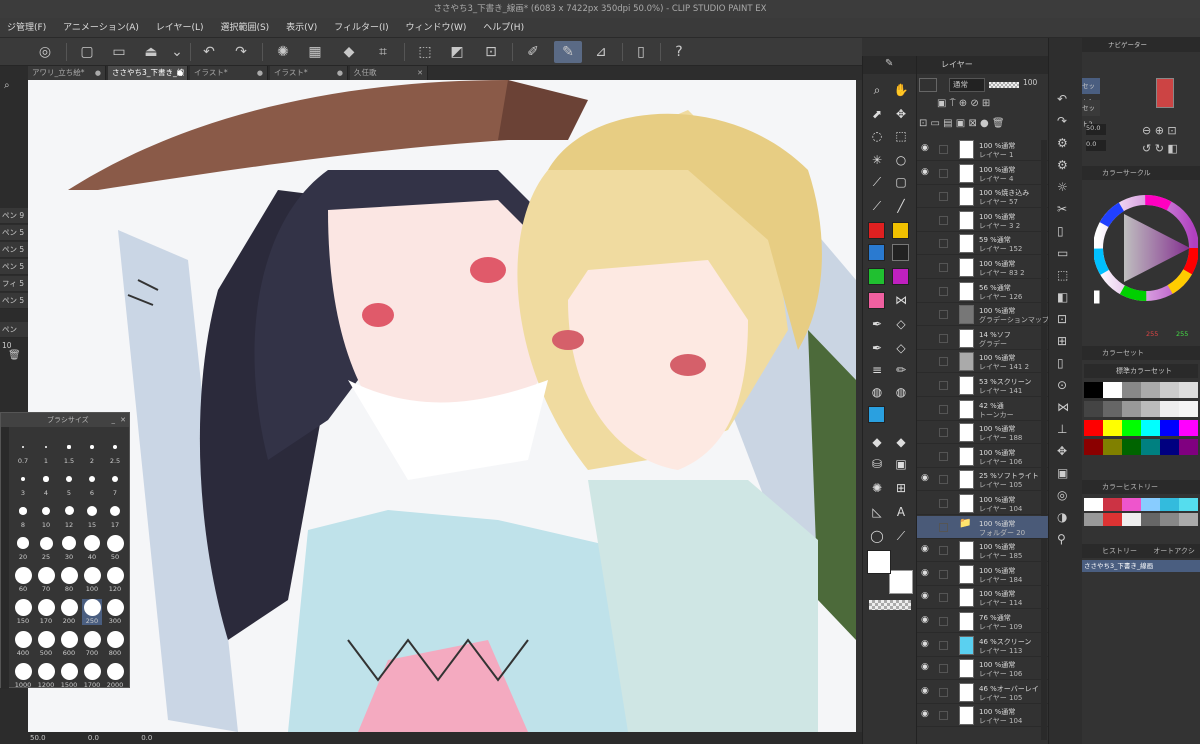  I want to click on brush-size-cell: 8, so click(23, 516).